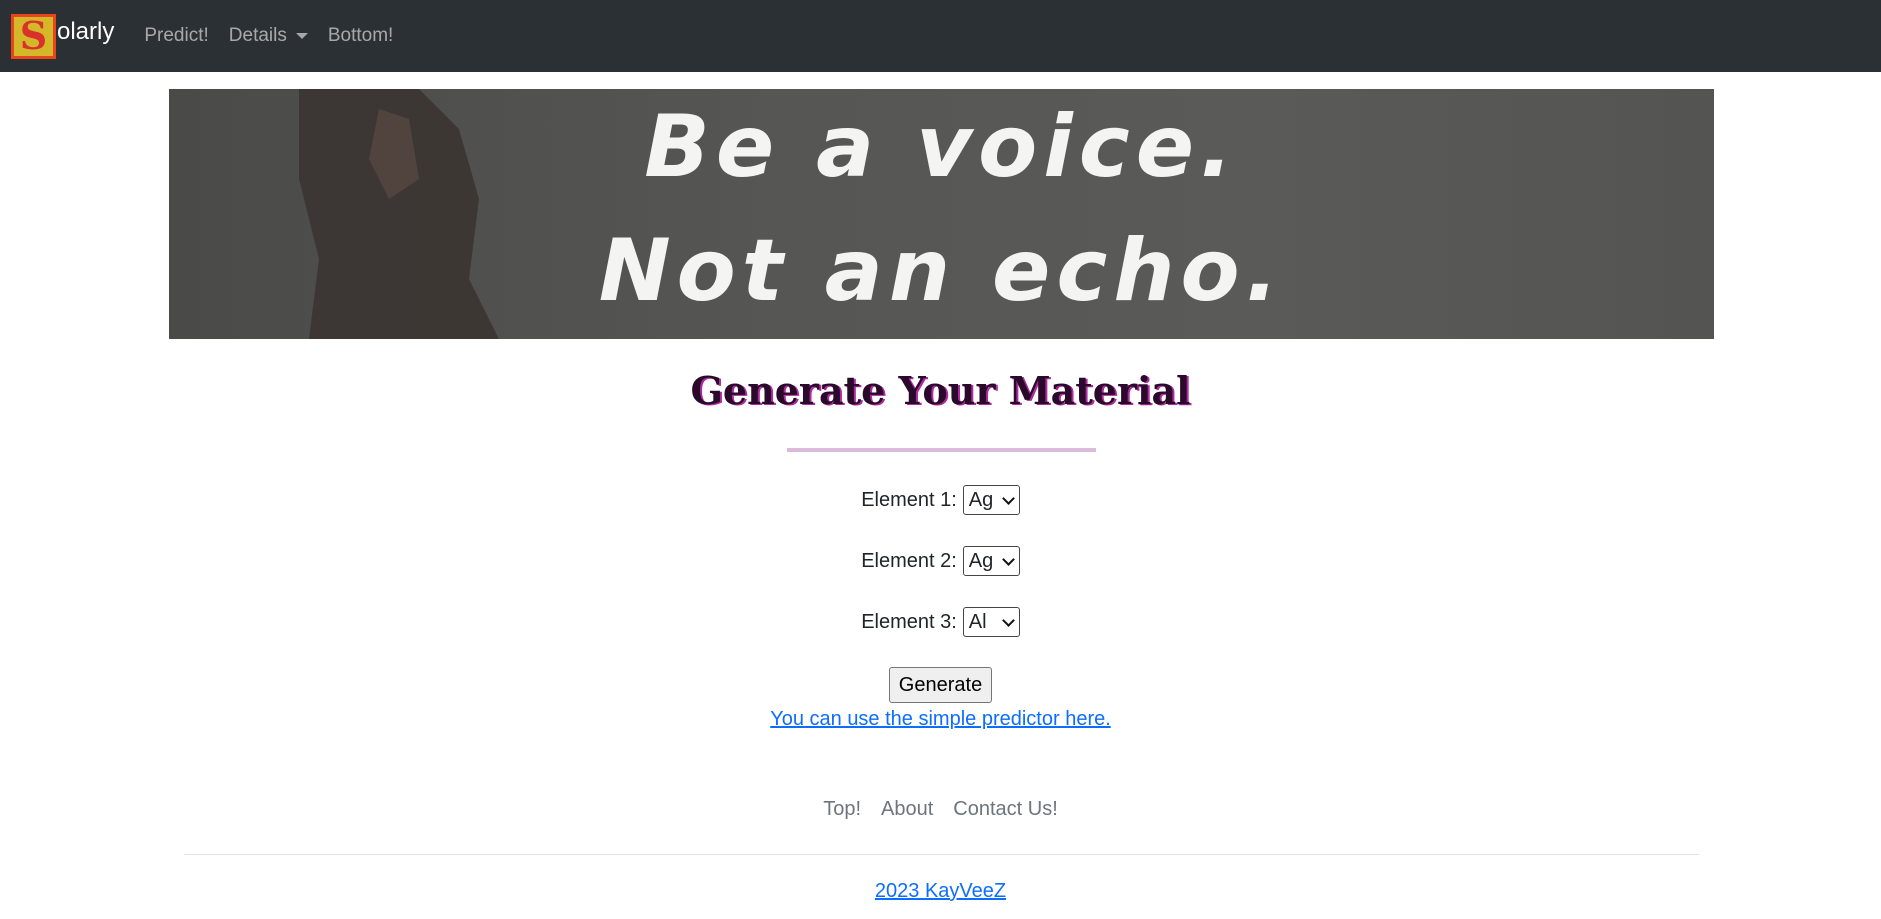  I want to click on element-3-select: Al, so click(991, 622).